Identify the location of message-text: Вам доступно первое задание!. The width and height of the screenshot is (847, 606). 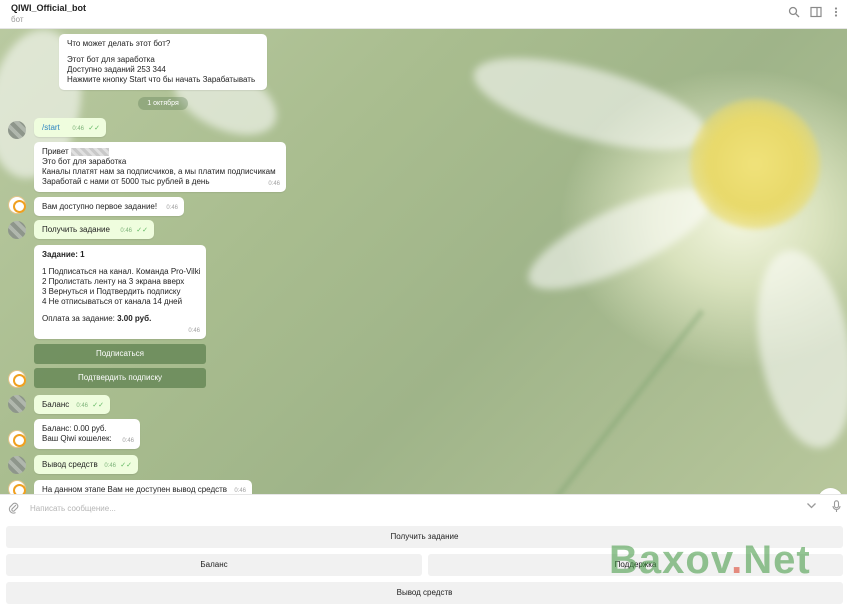
(100, 206).